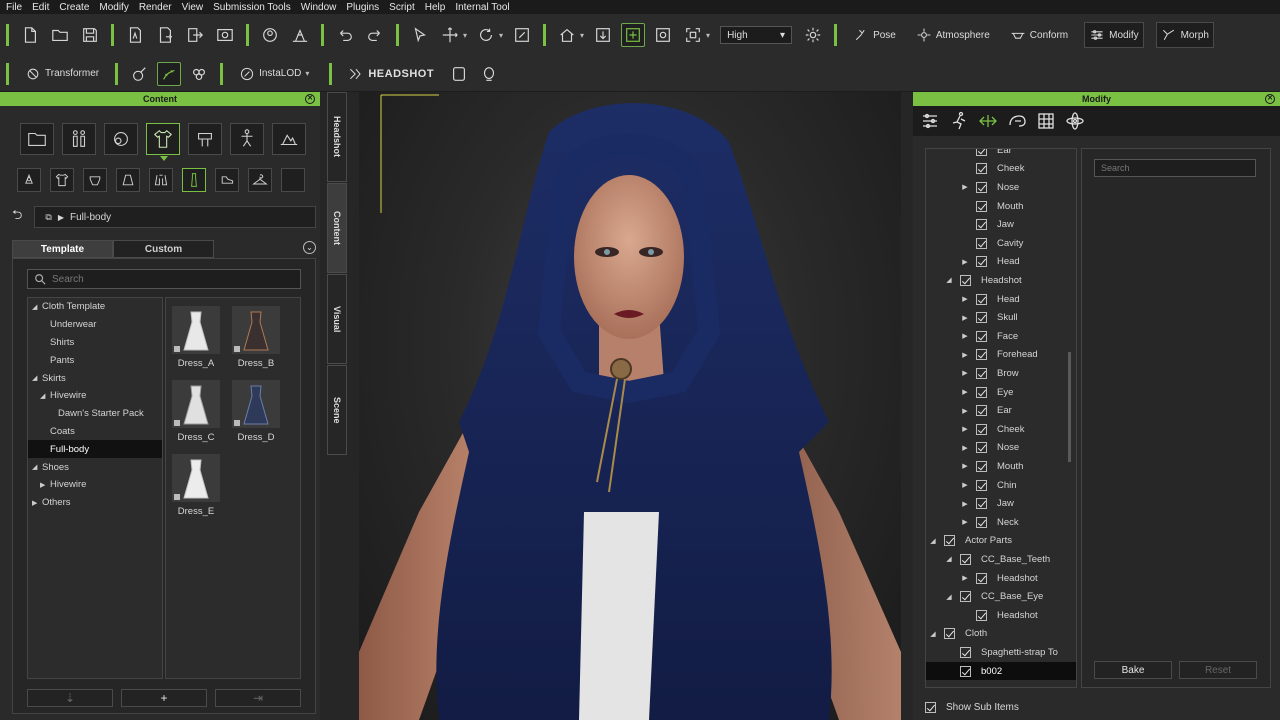 The height and width of the screenshot is (720, 1280). Describe the element at coordinates (756, 35) in the screenshot. I see `quality-dropdown: High ▾` at that location.